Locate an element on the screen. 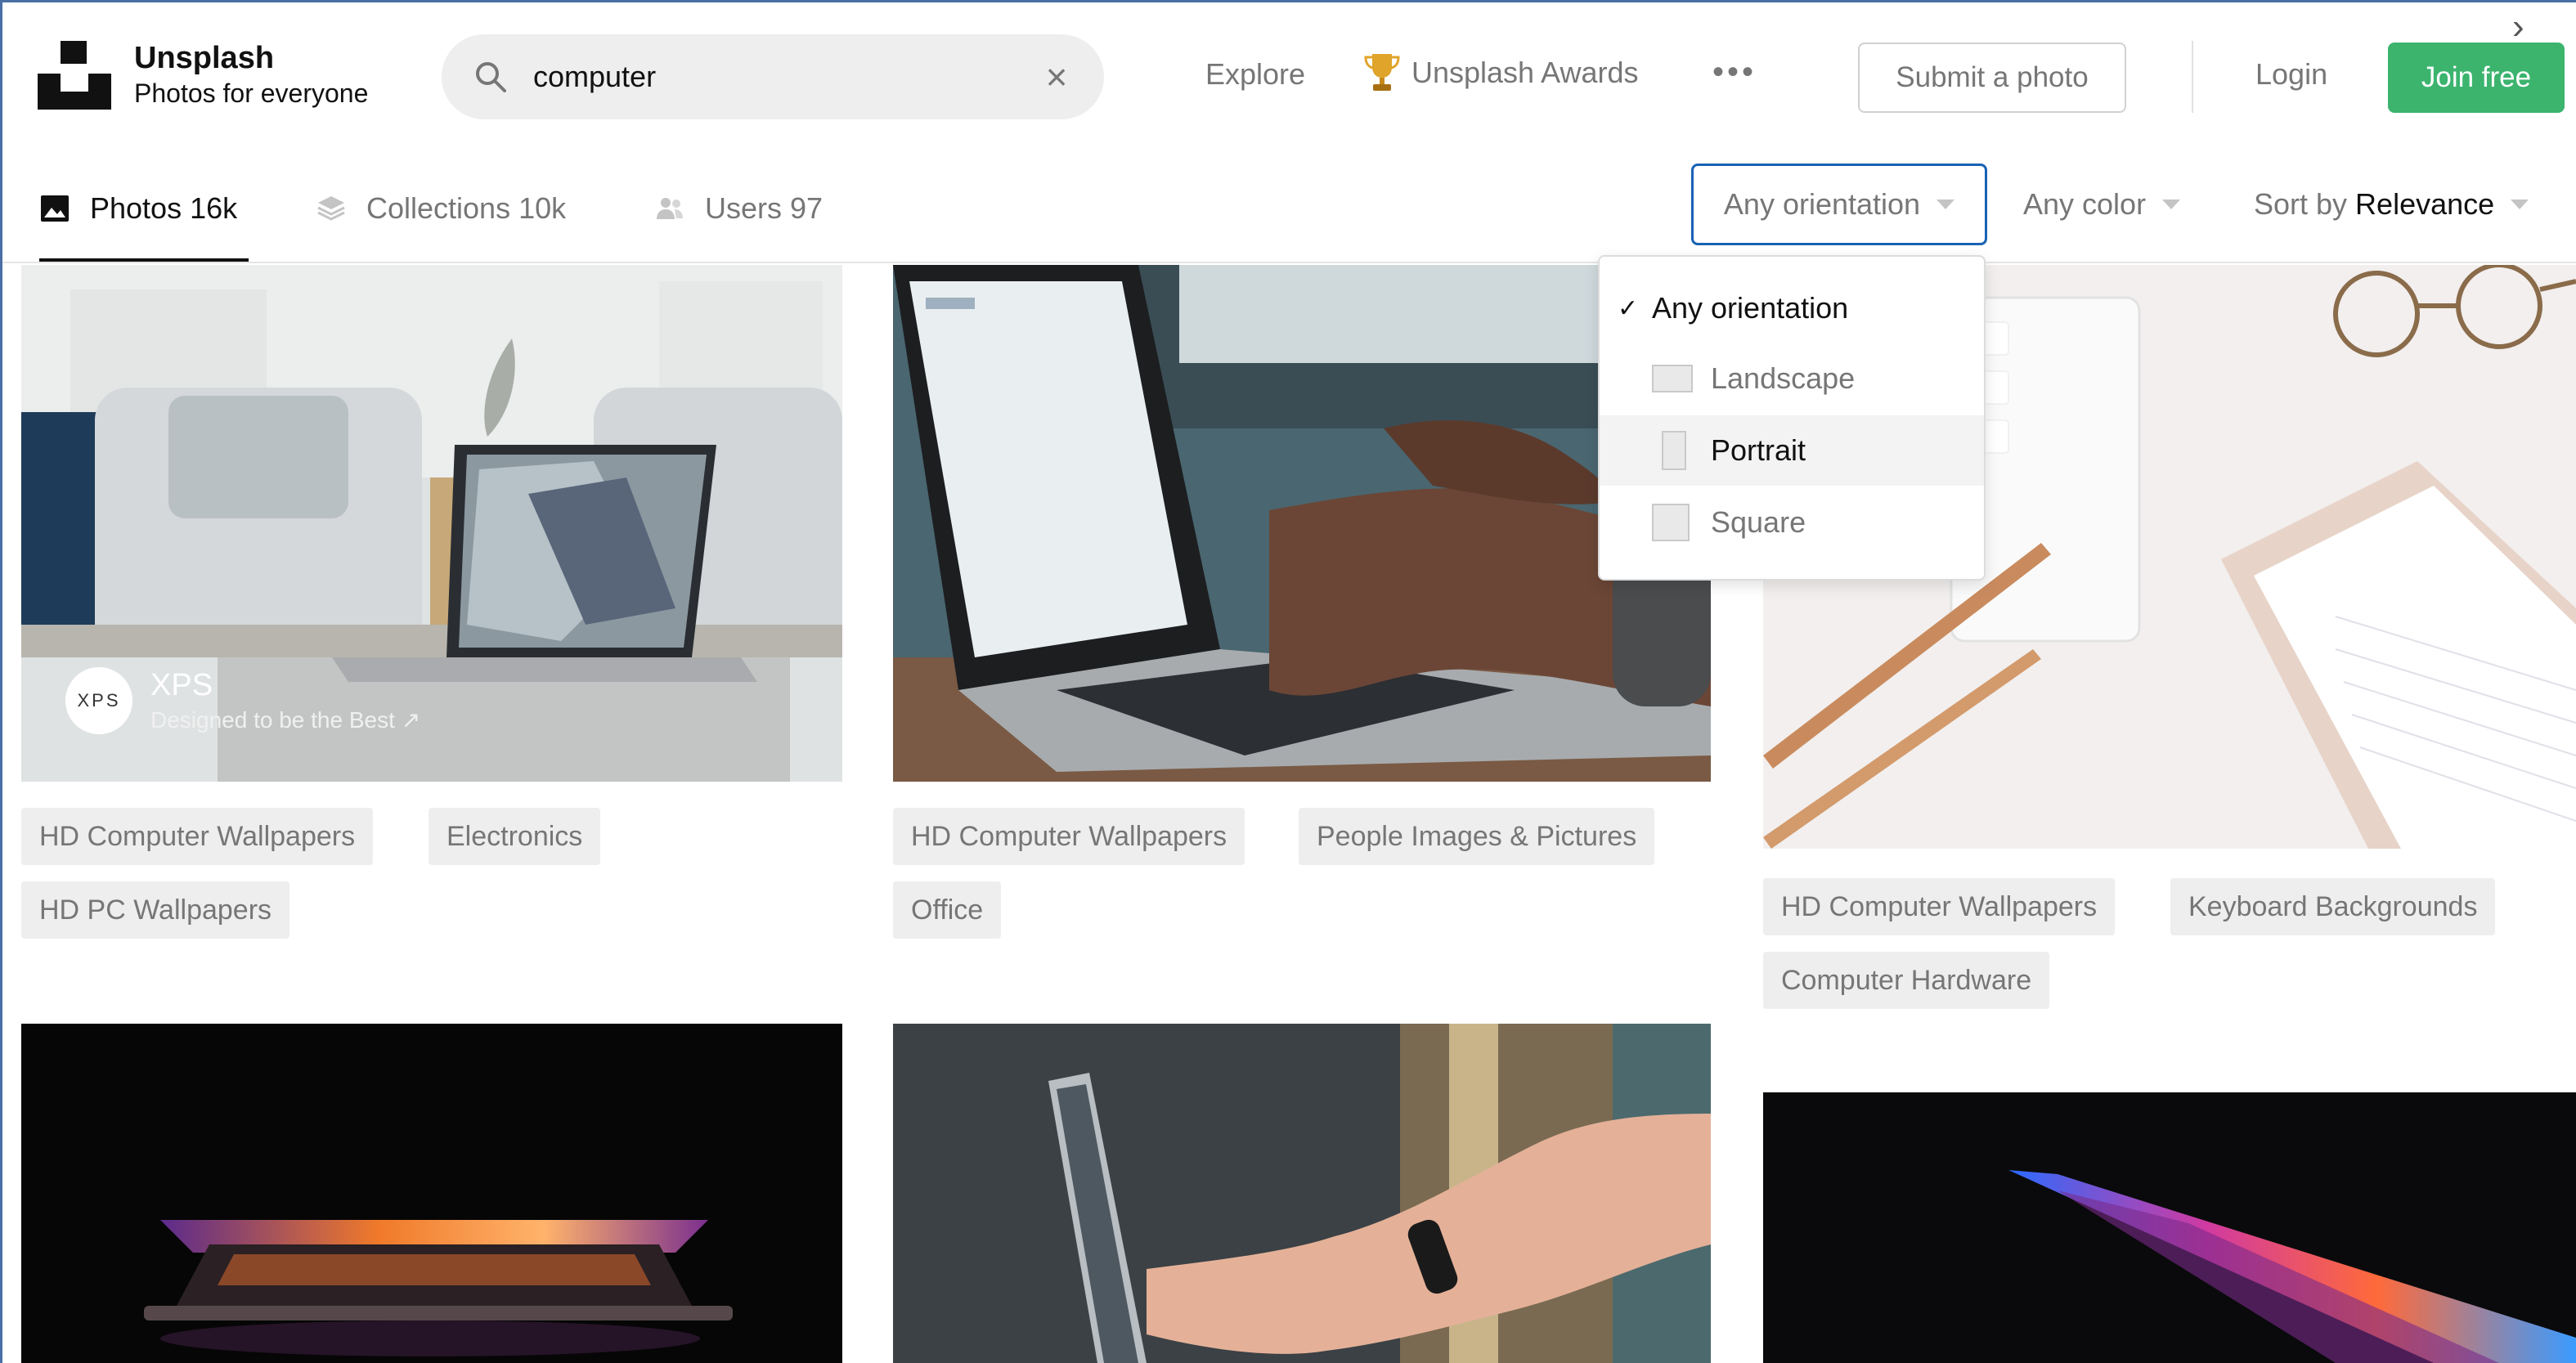 The image size is (2576, 1363). photo-laptop-dark is located at coordinates (431, 1193).